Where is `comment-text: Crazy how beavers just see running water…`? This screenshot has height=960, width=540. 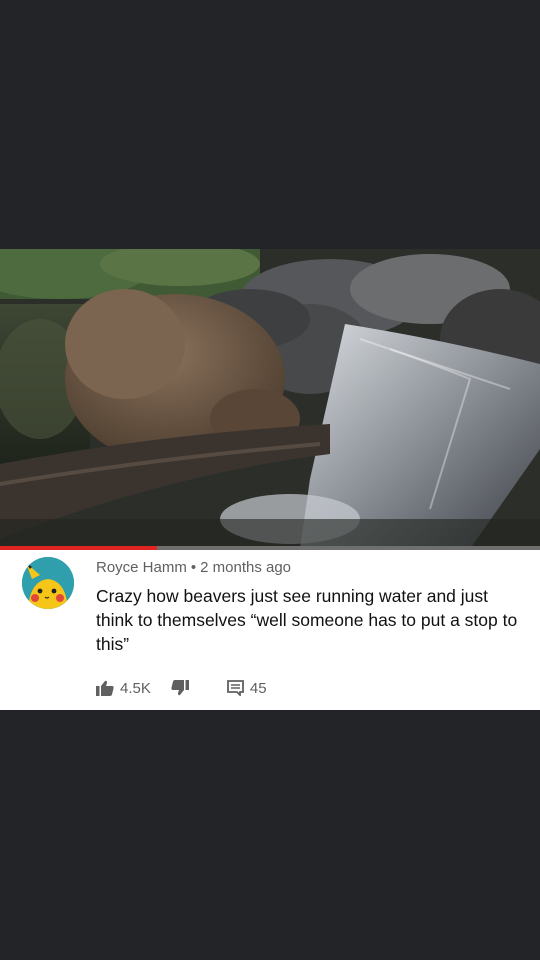
comment-text: Crazy how beavers just see running water… is located at coordinates (307, 620).